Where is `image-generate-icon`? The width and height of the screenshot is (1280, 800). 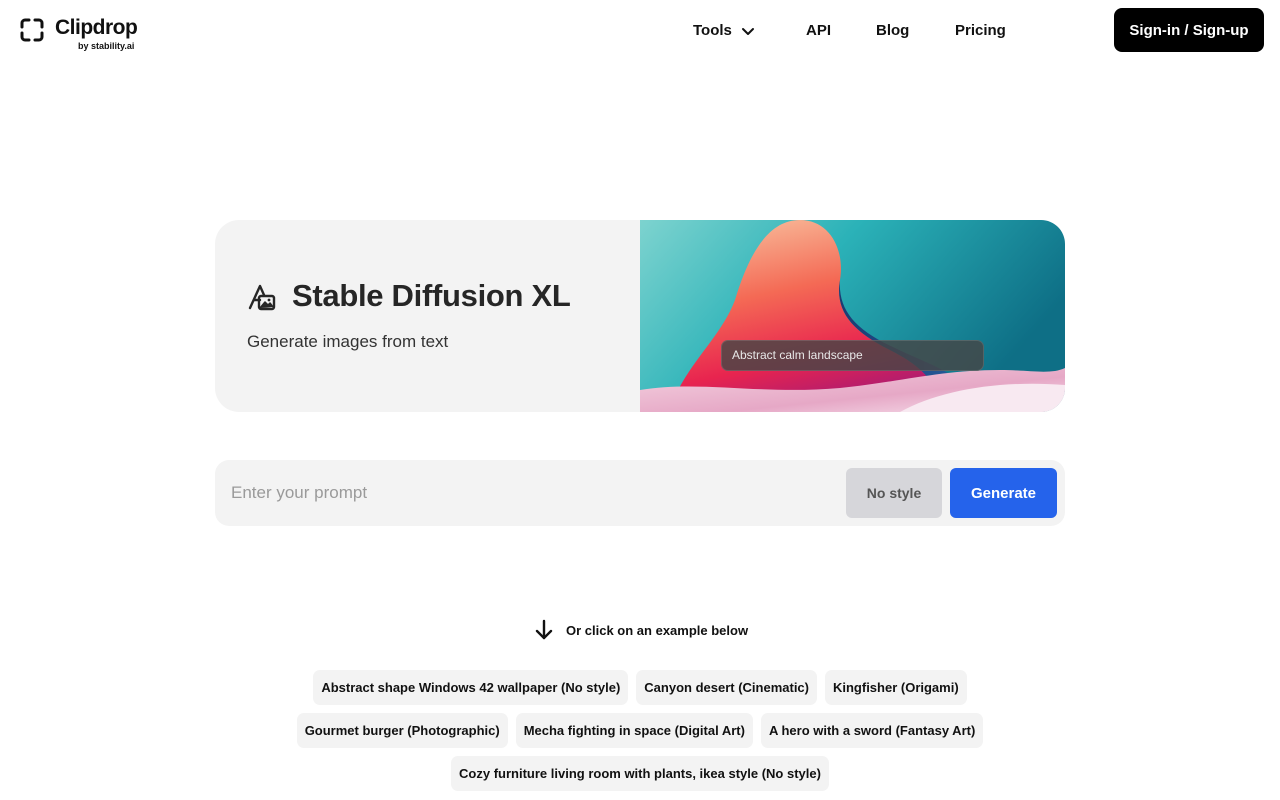 image-generate-icon is located at coordinates (262, 297).